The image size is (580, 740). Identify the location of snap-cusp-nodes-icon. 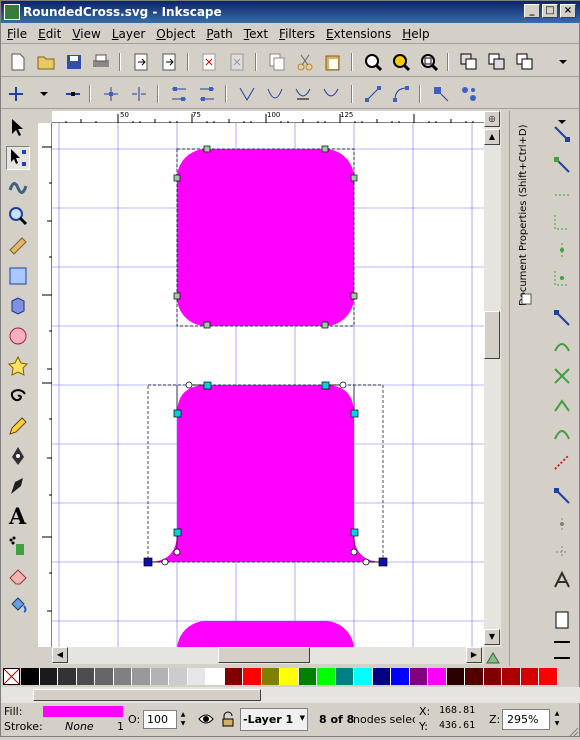
(562, 406).